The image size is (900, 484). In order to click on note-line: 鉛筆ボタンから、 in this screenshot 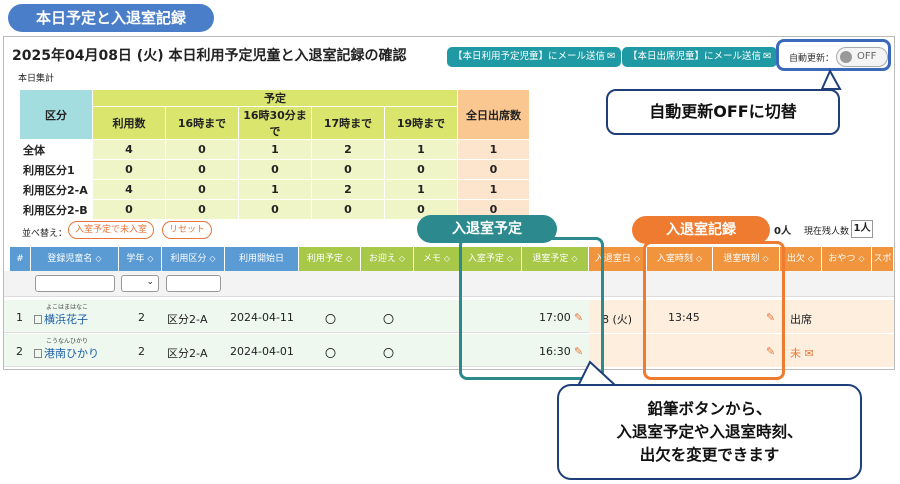, I will do `click(709, 409)`.